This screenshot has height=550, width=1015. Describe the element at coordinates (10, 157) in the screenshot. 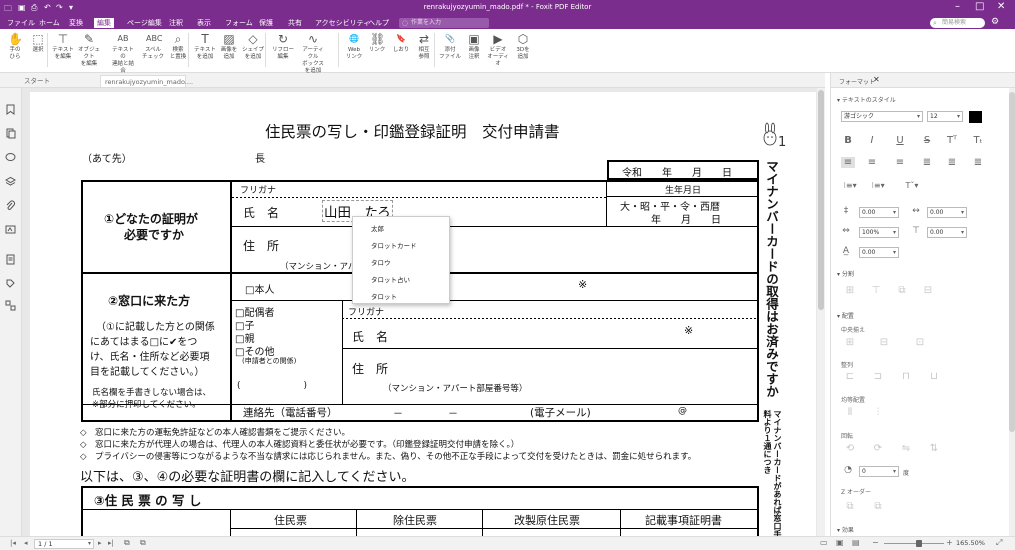

I see `comment-icon` at that location.